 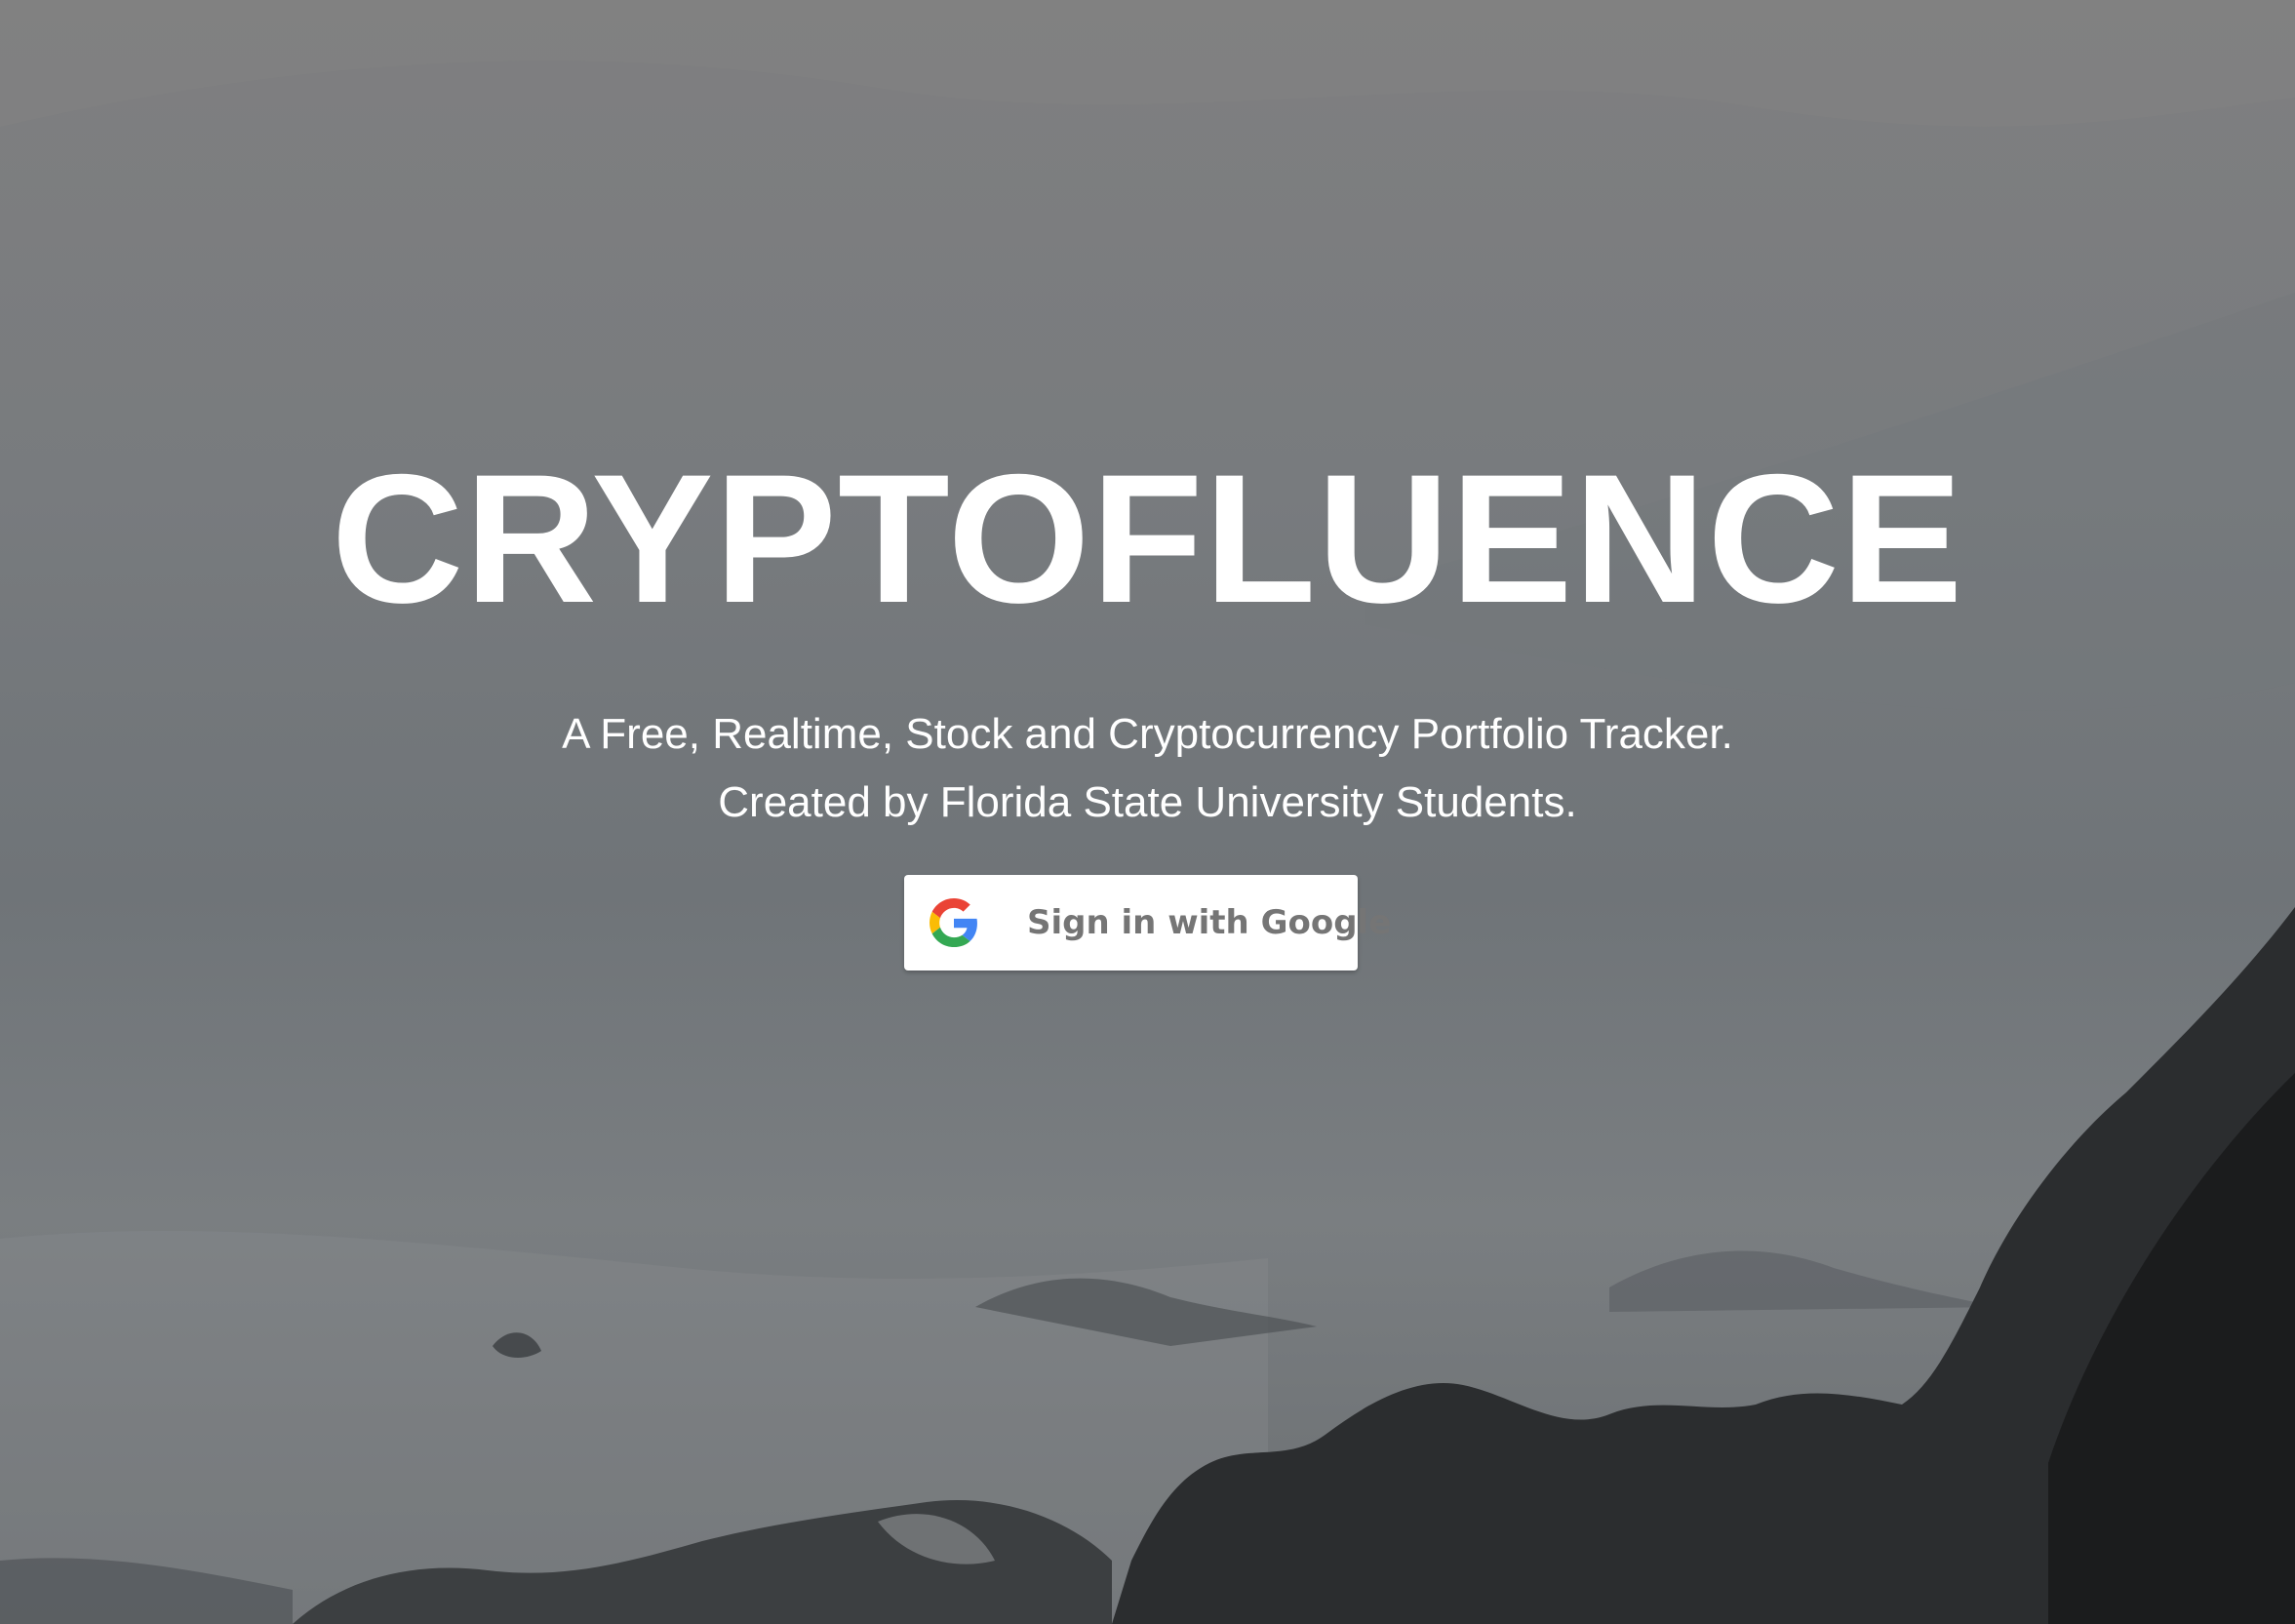 I want to click on google-sign-in-label: Sign in with Google, so click(x=1209, y=922).